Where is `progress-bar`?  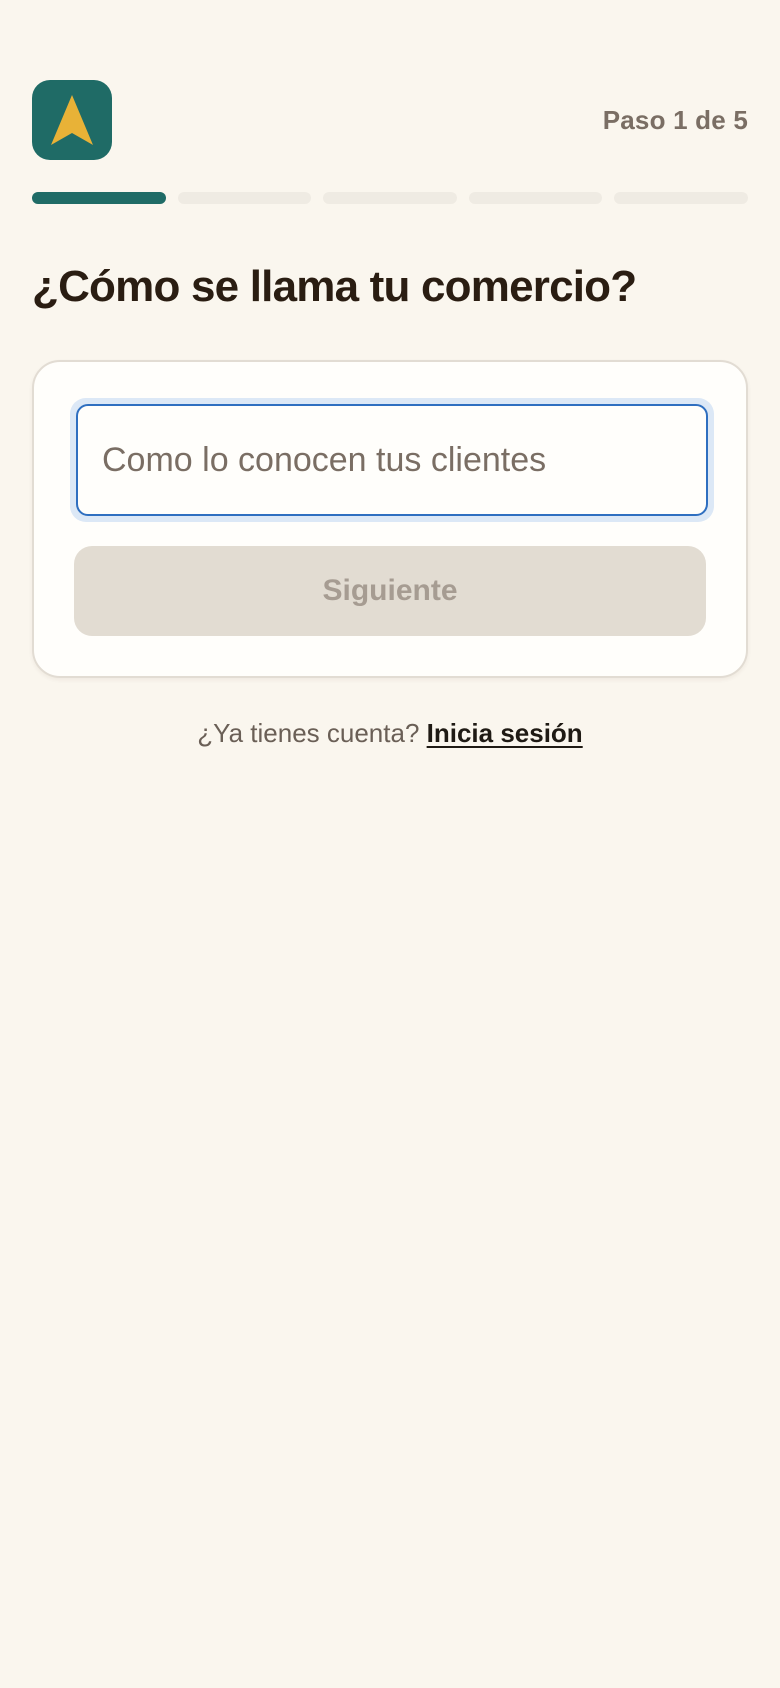
progress-bar is located at coordinates (390, 198).